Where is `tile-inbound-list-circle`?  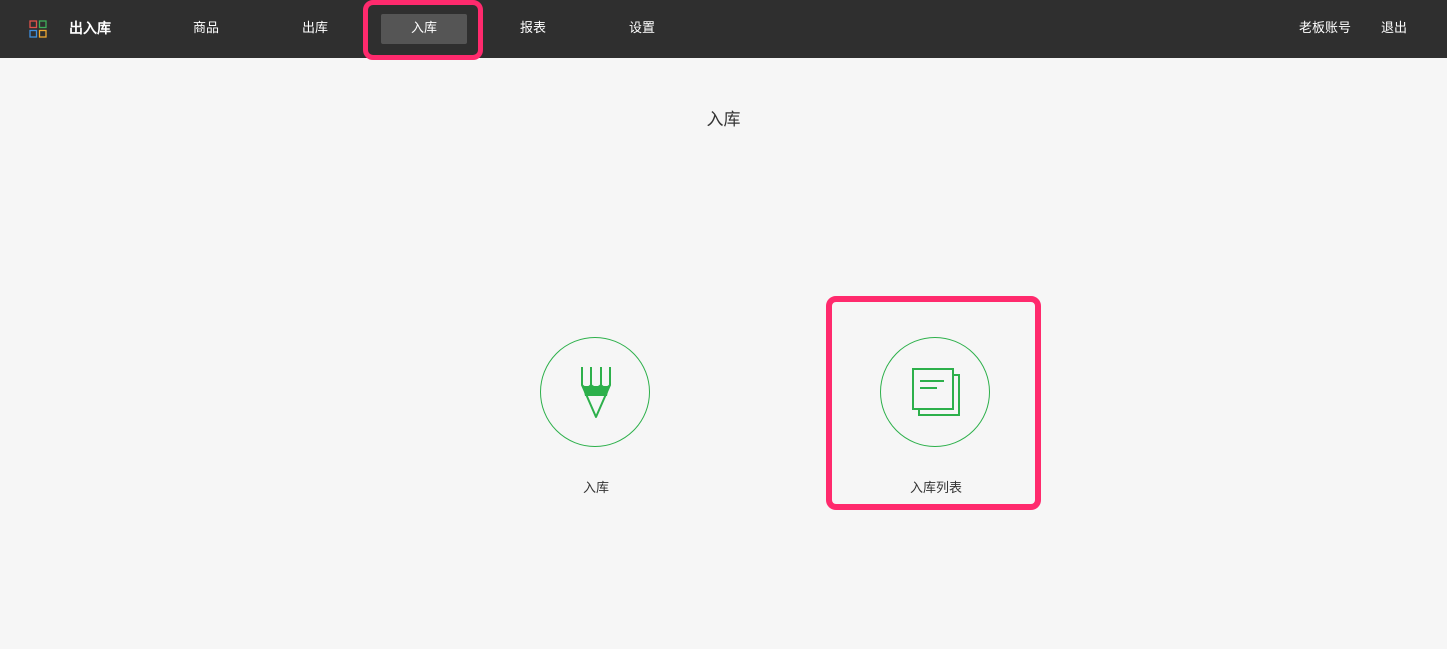
tile-inbound-list-circle is located at coordinates (935, 392).